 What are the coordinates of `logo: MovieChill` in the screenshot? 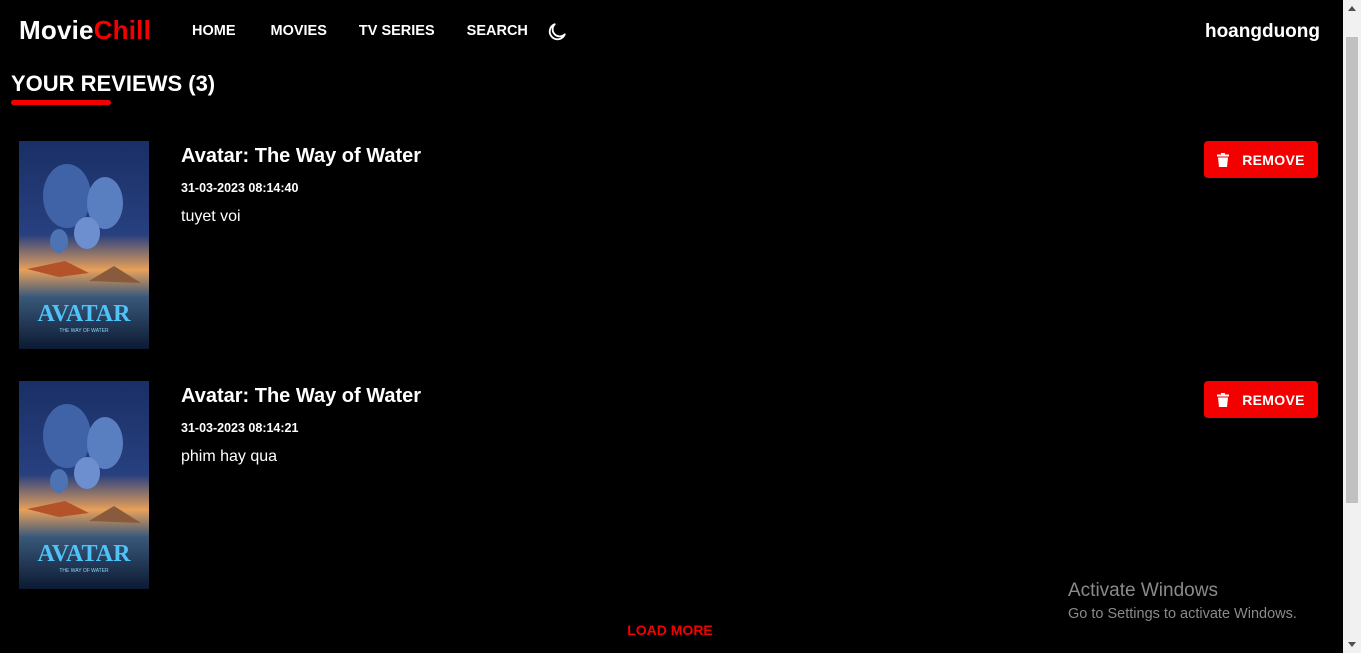 It's located at (85, 30).